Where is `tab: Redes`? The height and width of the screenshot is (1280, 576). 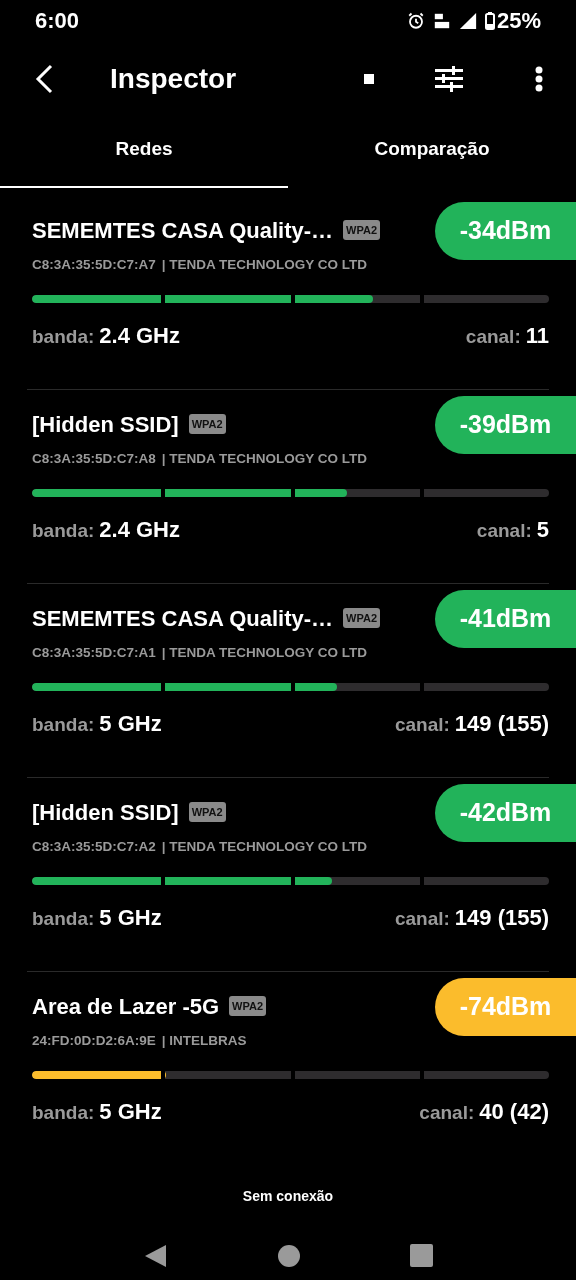
tab: Redes is located at coordinates (144, 153).